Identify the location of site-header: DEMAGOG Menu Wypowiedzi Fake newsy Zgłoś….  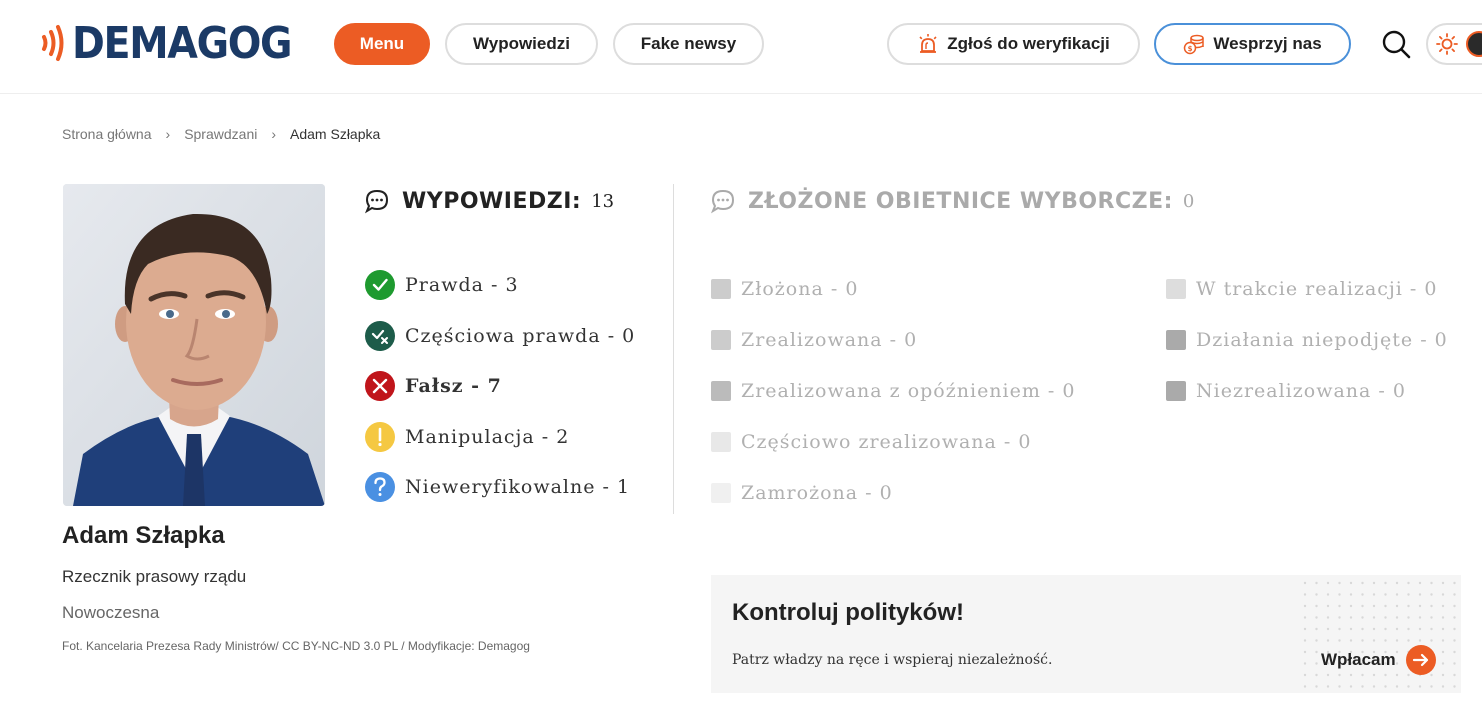
(741, 47).